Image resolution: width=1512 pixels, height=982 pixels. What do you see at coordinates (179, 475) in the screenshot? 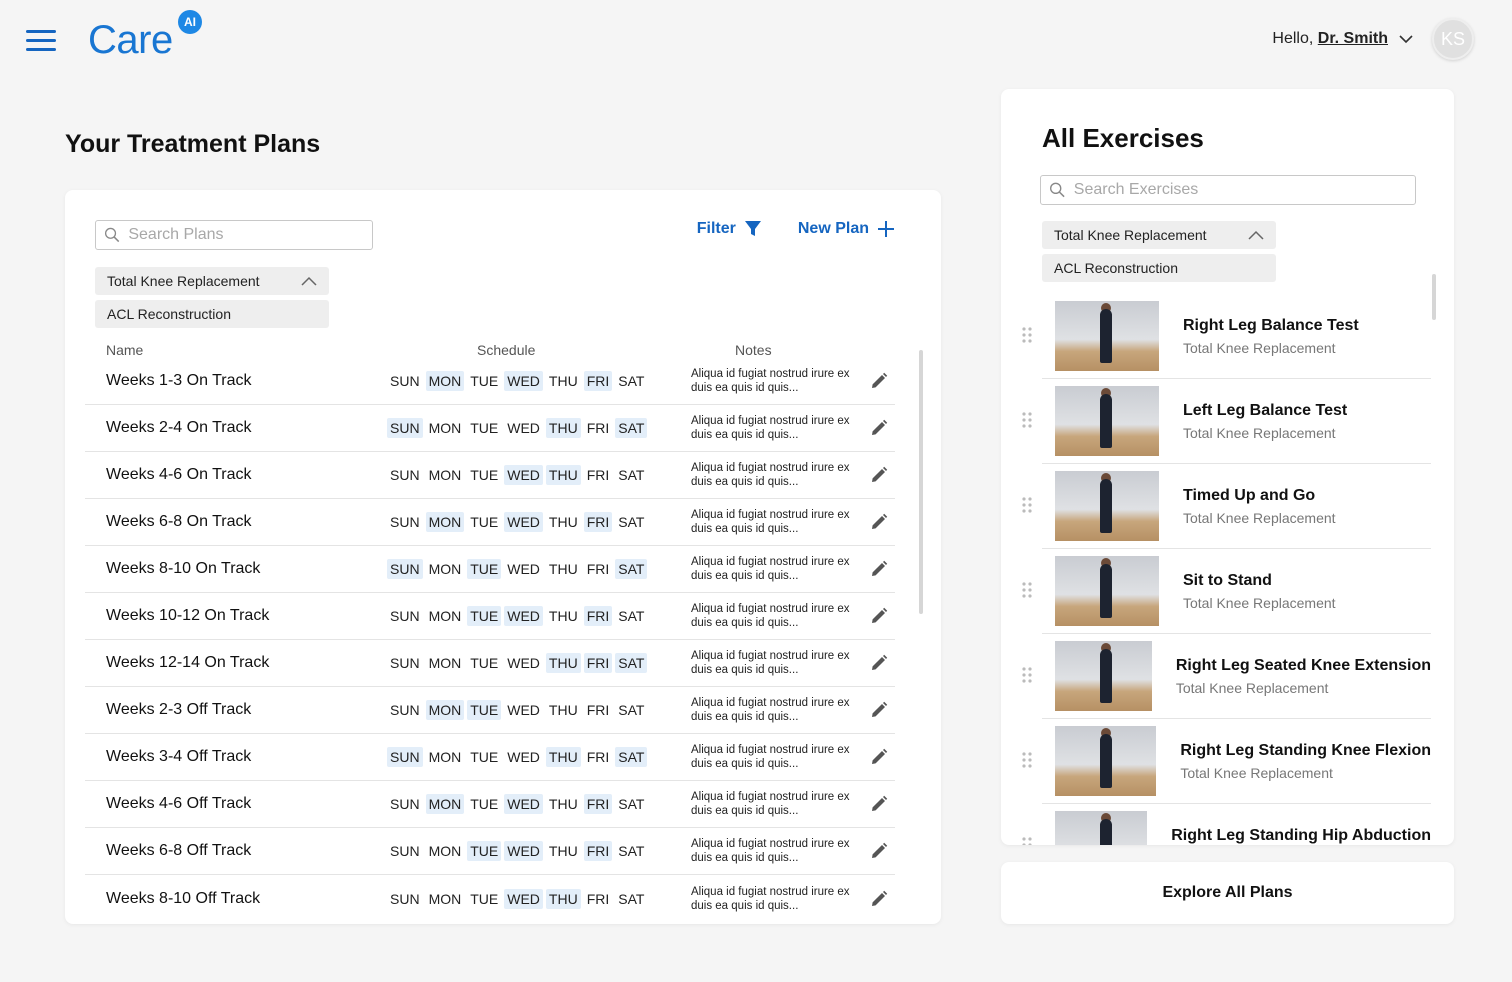
I see `plan-name: Weeks 4-6 On Track` at bounding box center [179, 475].